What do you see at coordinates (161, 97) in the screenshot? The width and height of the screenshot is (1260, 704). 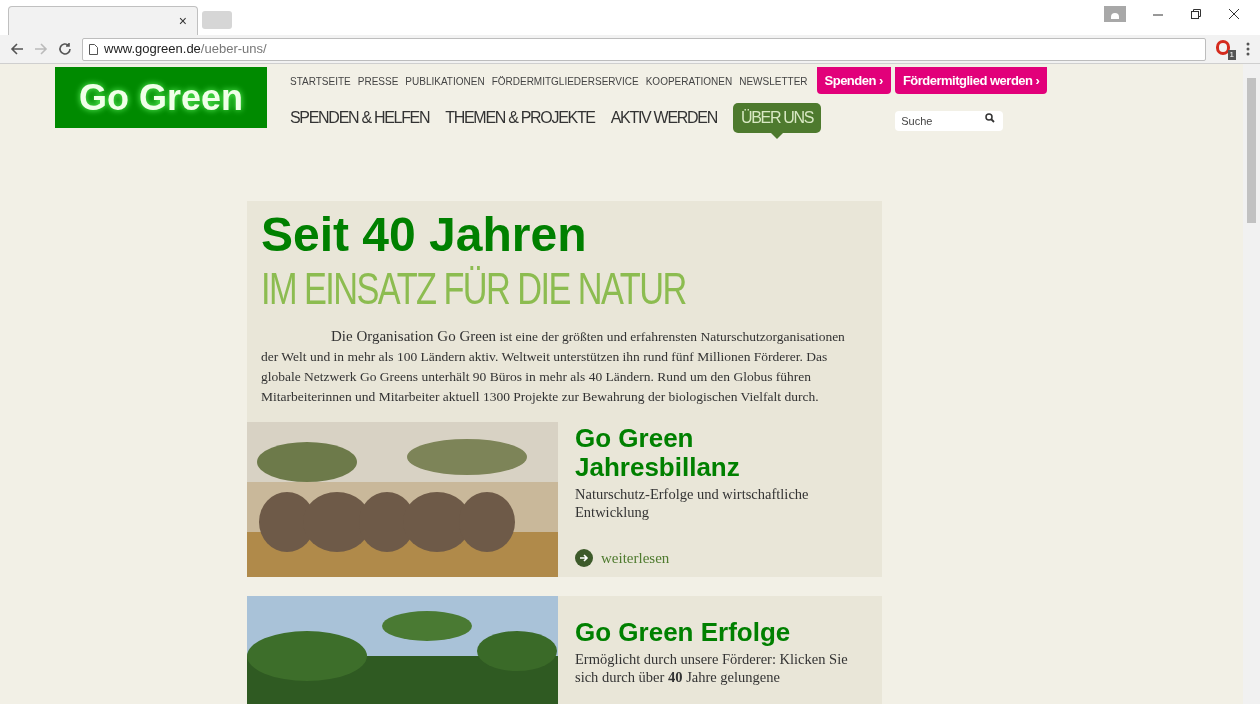 I see `site-logo: Go Green` at bounding box center [161, 97].